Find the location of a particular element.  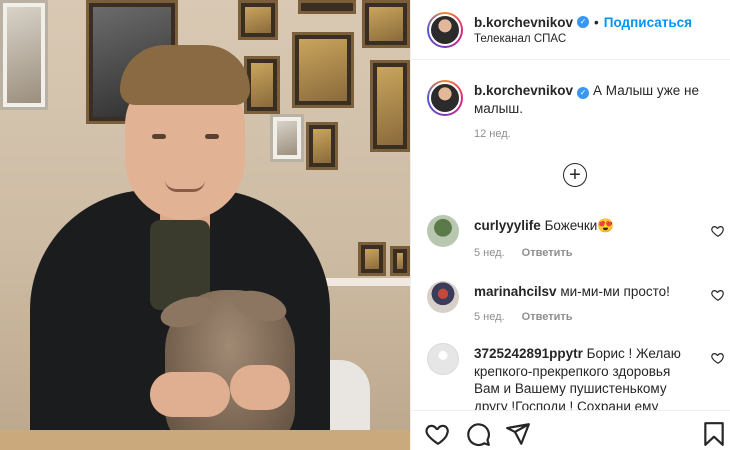

caption-username: b.korchevnikov is located at coordinates (523, 90).